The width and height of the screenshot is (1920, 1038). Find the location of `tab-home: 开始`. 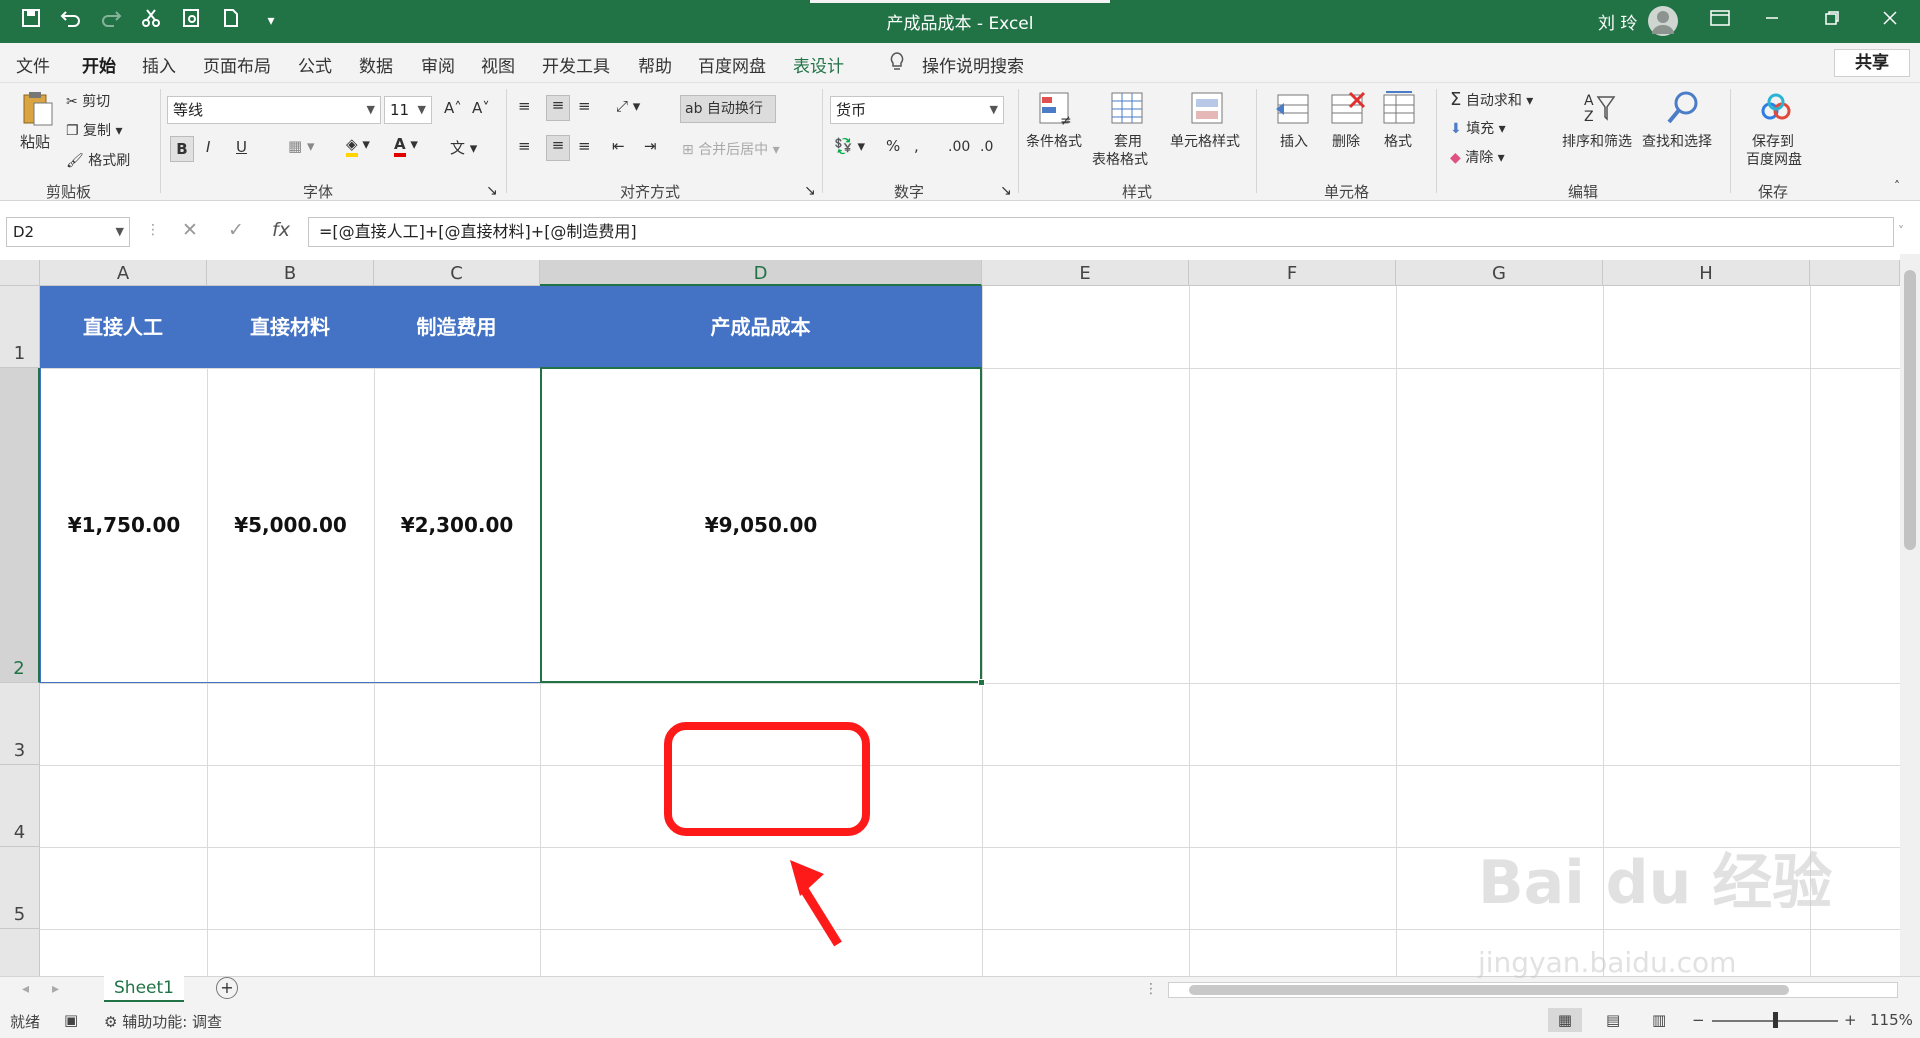

tab-home: 开始 is located at coordinates (99, 69).